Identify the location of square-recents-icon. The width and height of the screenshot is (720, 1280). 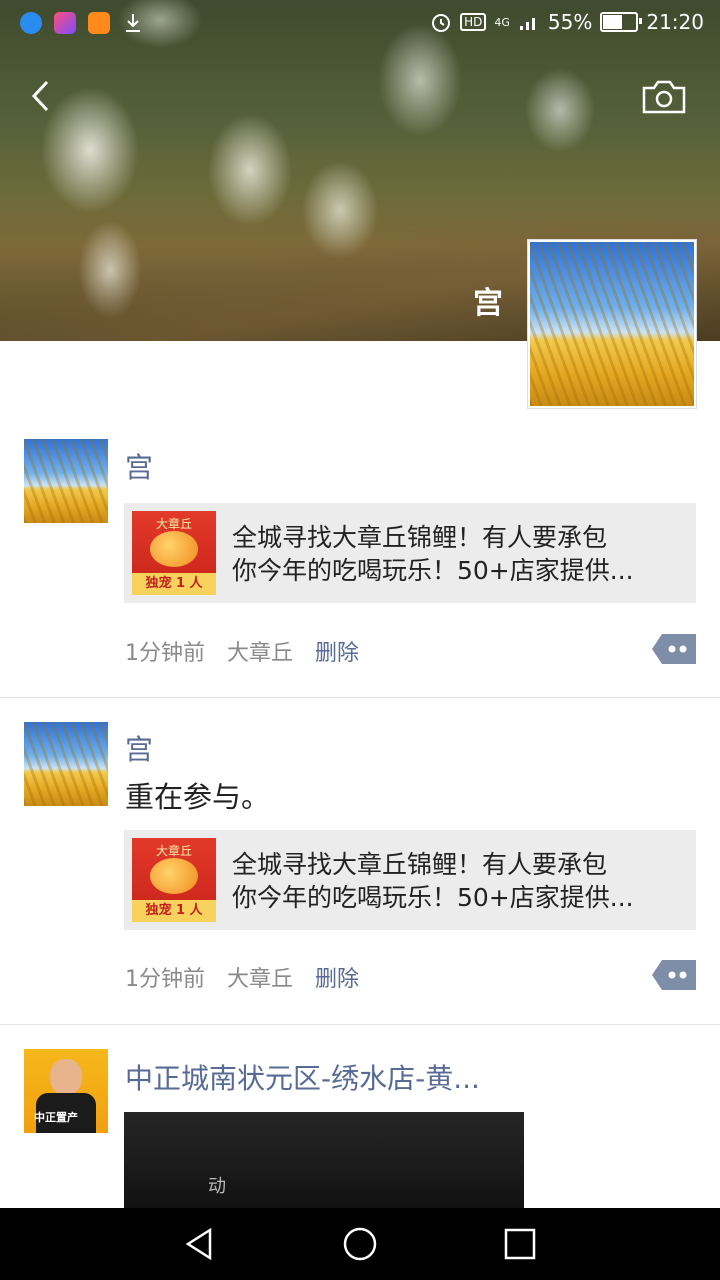
(520, 1244).